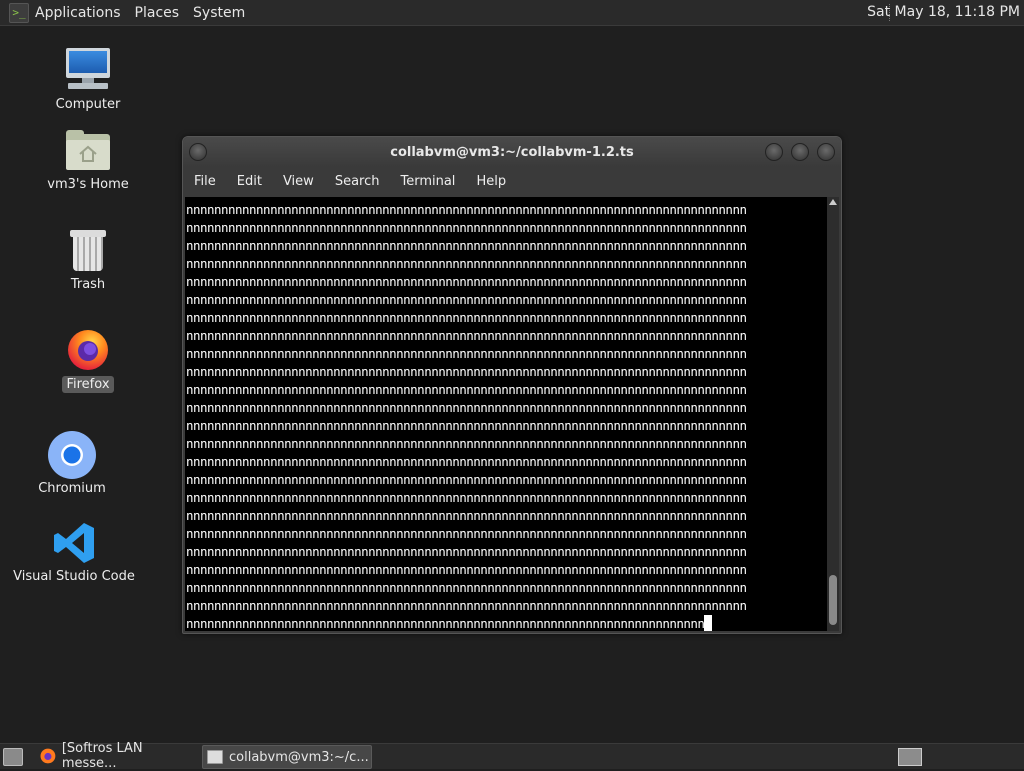 The height and width of the screenshot is (771, 1024). What do you see at coordinates (88, 284) in the screenshot?
I see `desktop-icon-label: Trash` at bounding box center [88, 284].